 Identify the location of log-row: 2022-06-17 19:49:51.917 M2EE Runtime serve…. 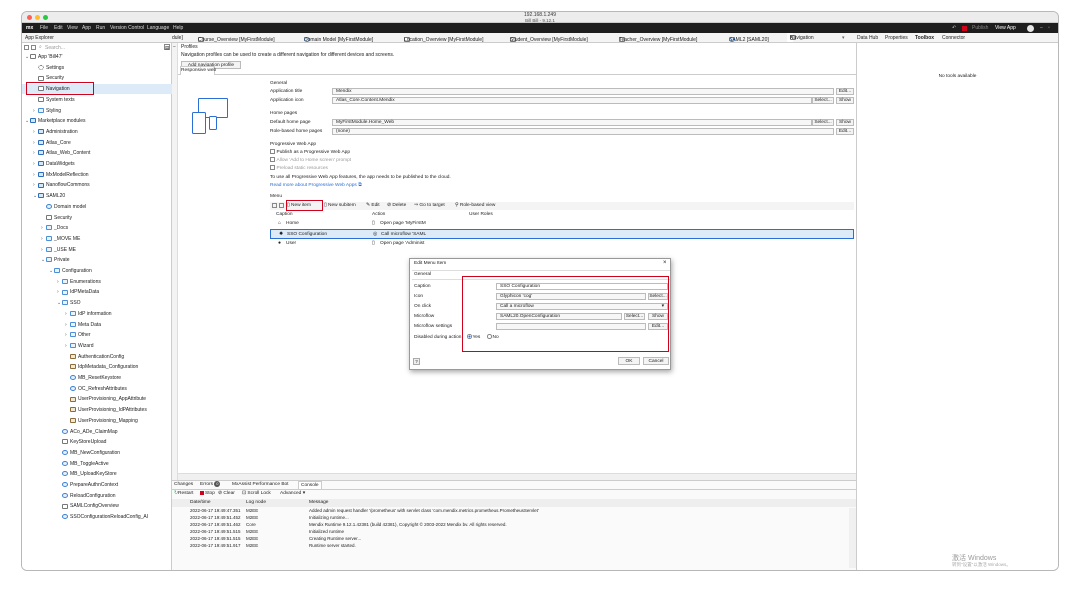
(510, 546).